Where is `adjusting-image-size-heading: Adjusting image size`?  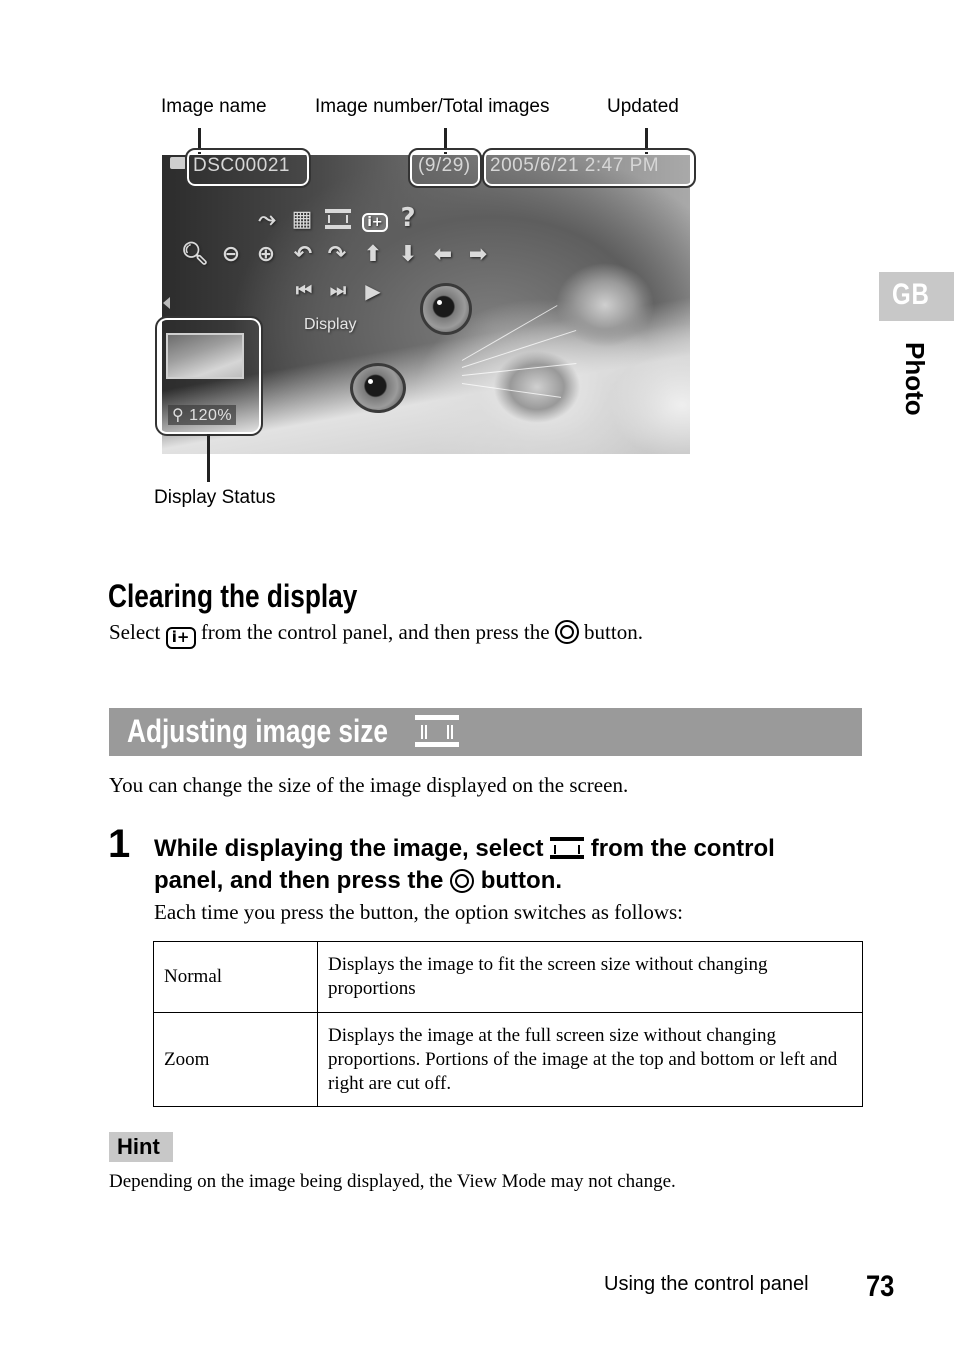 adjusting-image-size-heading: Adjusting image size is located at coordinates (257, 731).